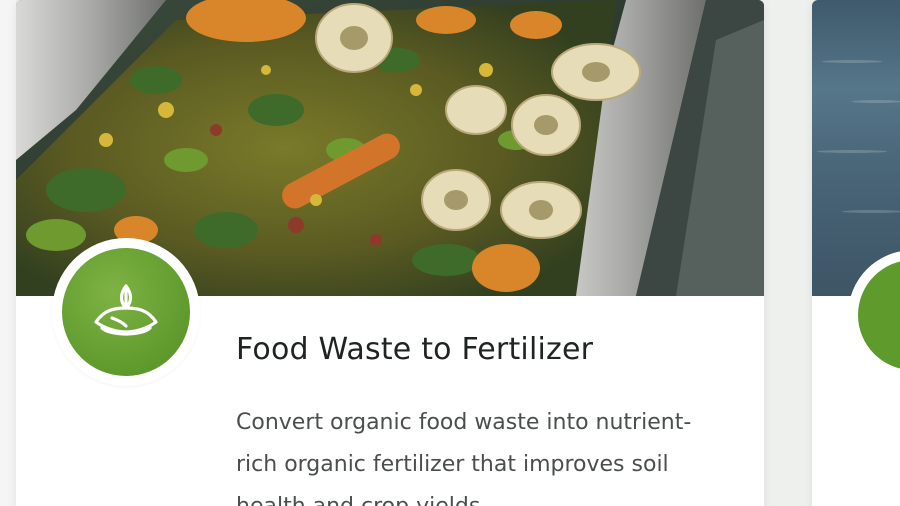 The image size is (900, 506). I want to click on compost-leaf-icon, so click(126, 312).